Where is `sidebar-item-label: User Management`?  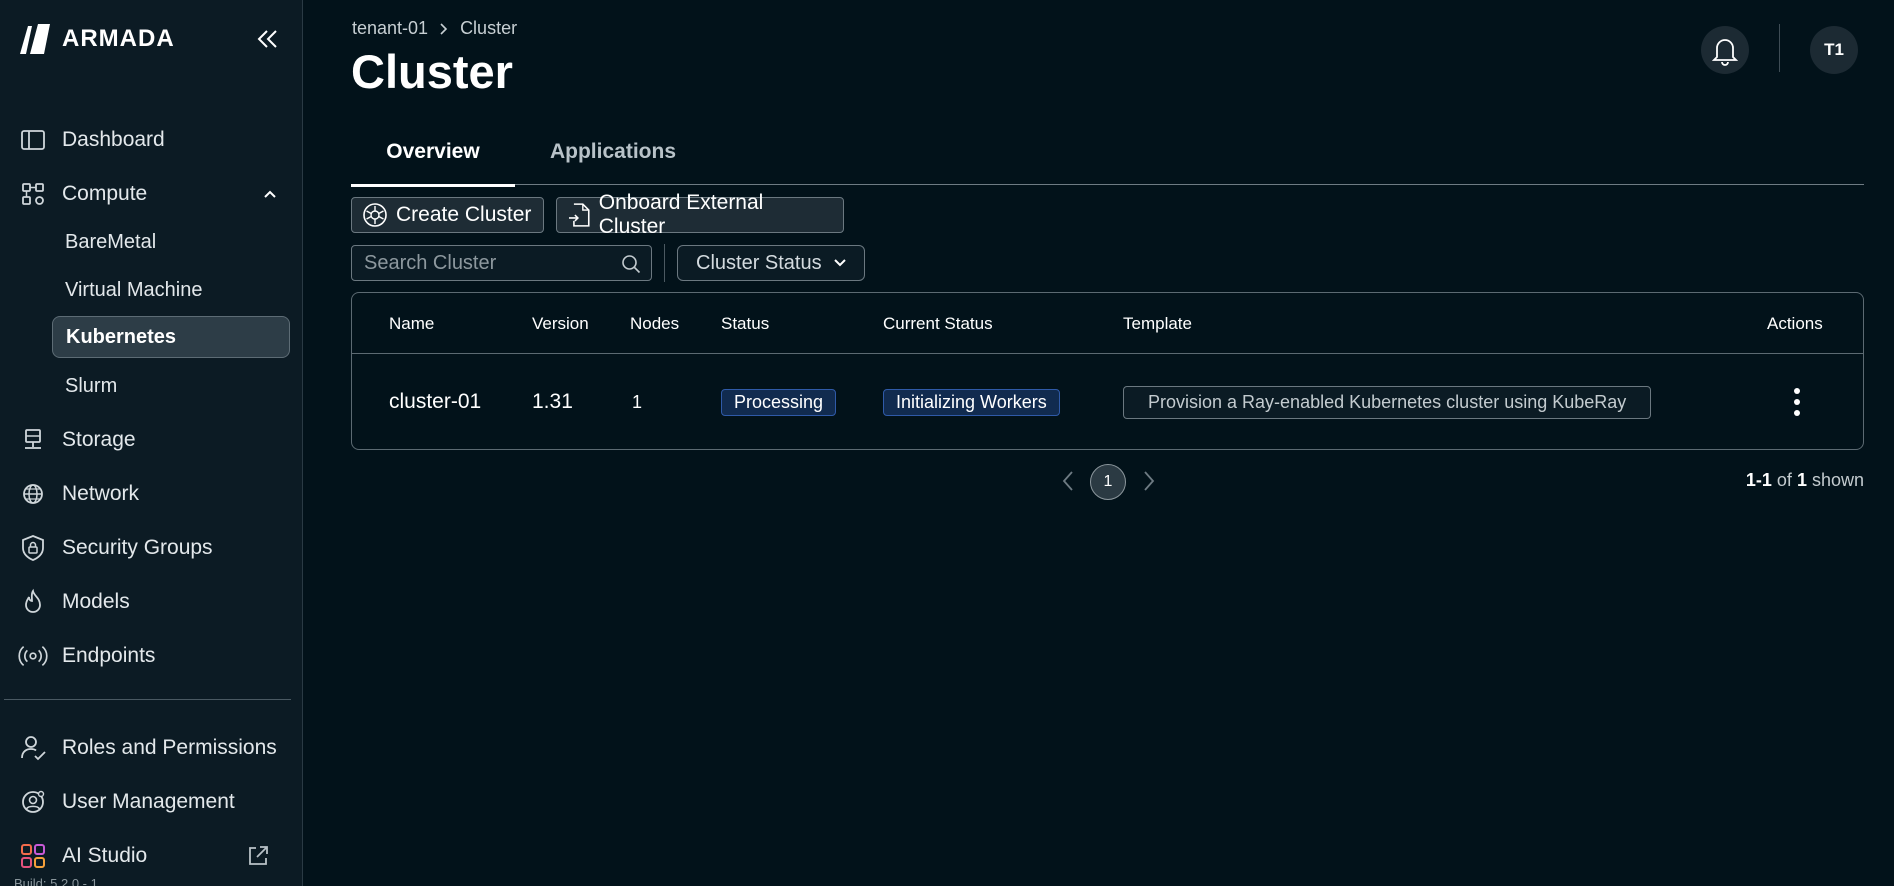 sidebar-item-label: User Management is located at coordinates (148, 801).